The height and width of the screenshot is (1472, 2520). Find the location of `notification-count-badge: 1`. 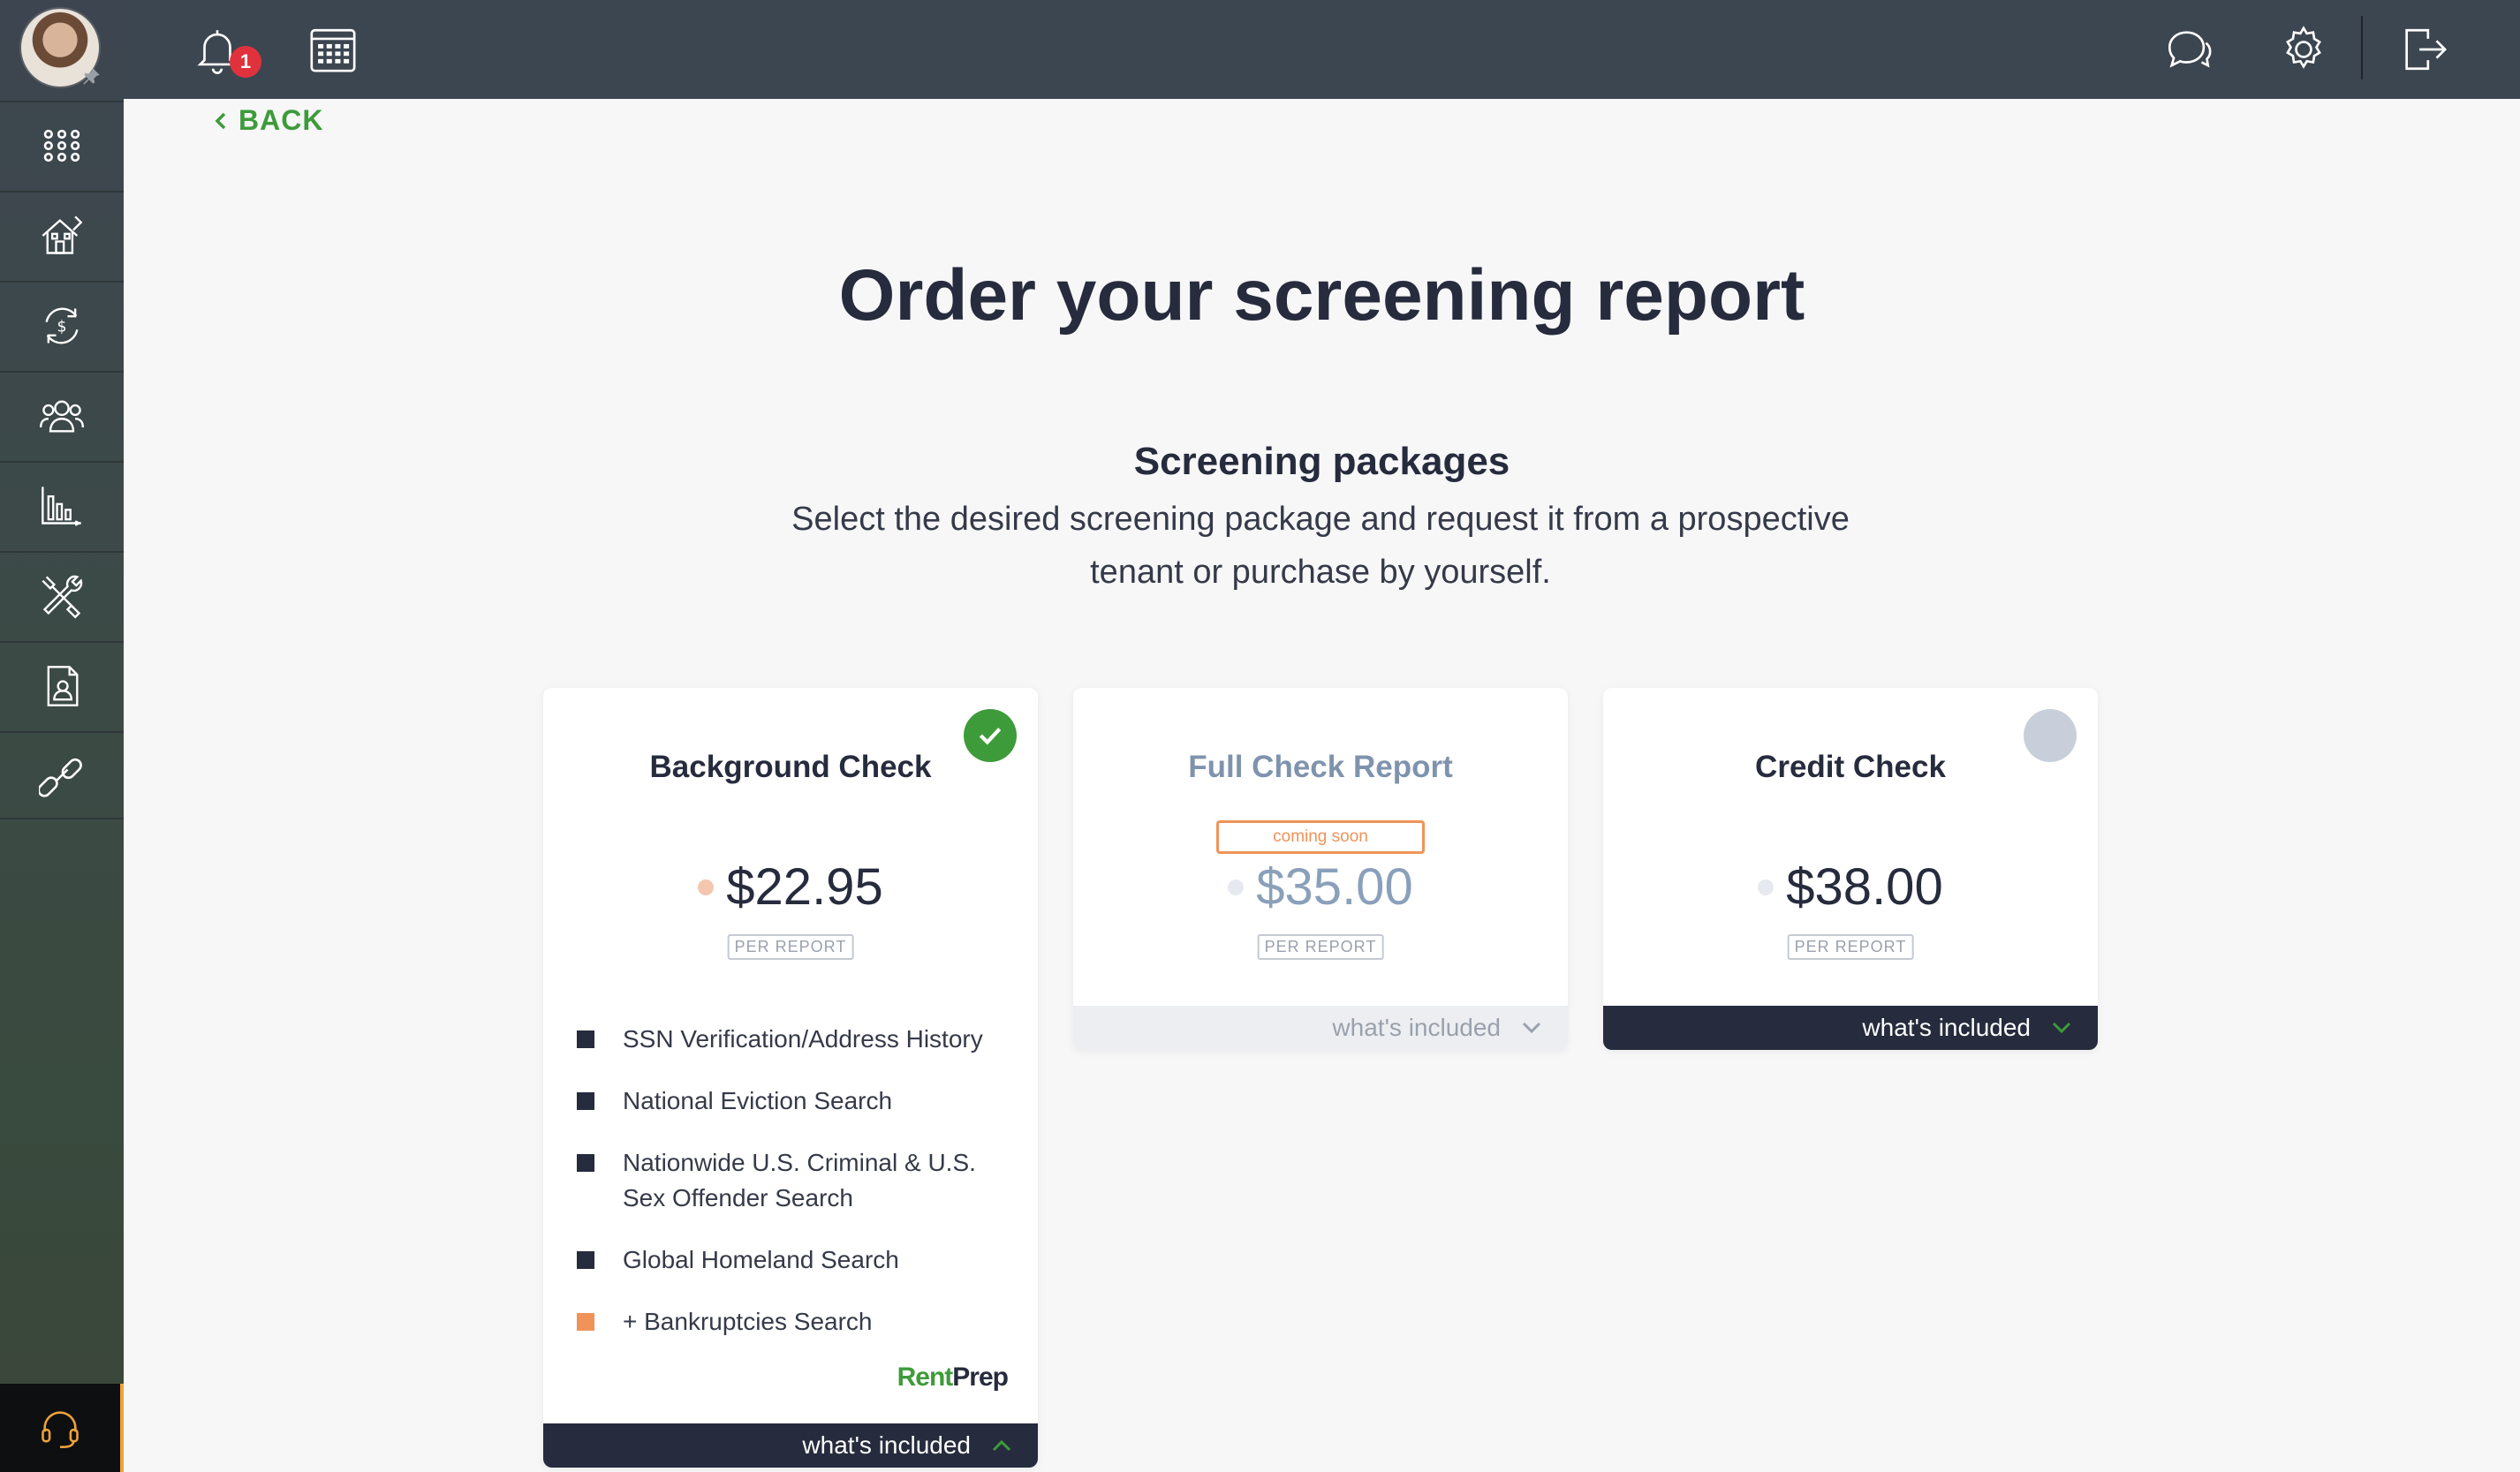

notification-count-badge: 1 is located at coordinates (245, 62).